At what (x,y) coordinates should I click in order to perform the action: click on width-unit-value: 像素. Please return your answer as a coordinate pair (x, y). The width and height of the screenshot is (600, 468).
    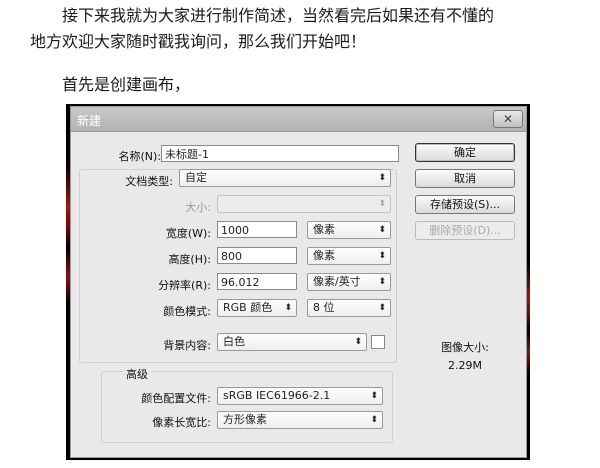
    Looking at the image, I should click on (324, 229).